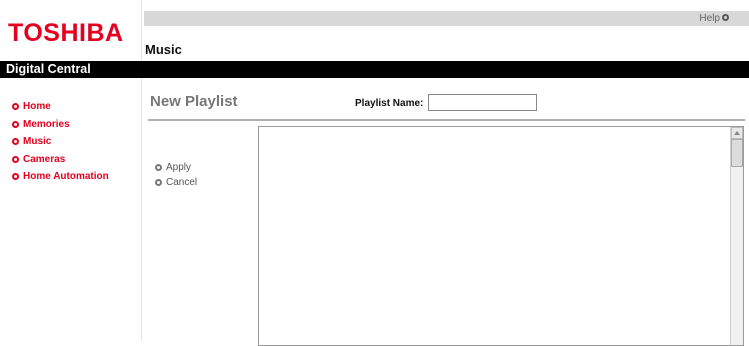  I want to click on section-title: Music, so click(163, 49).